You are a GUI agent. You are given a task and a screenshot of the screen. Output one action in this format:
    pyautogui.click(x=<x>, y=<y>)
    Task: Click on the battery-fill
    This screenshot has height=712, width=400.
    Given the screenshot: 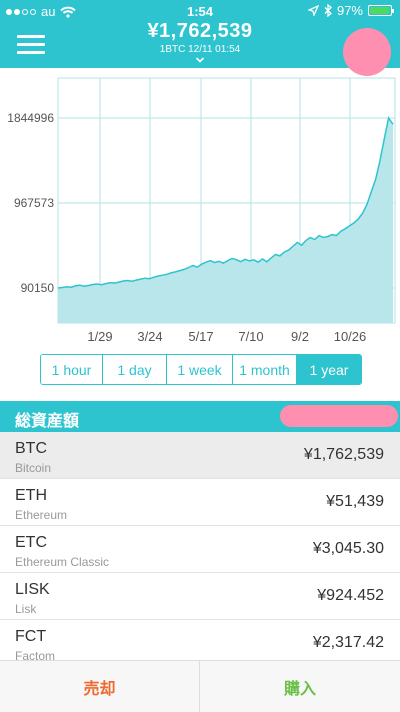 What is the action you would take?
    pyautogui.click(x=380, y=10)
    